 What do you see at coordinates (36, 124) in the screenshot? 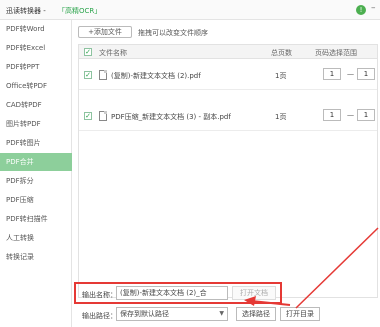
I see `sidebar-item-image-to-pdf: 图片转PDF` at bounding box center [36, 124].